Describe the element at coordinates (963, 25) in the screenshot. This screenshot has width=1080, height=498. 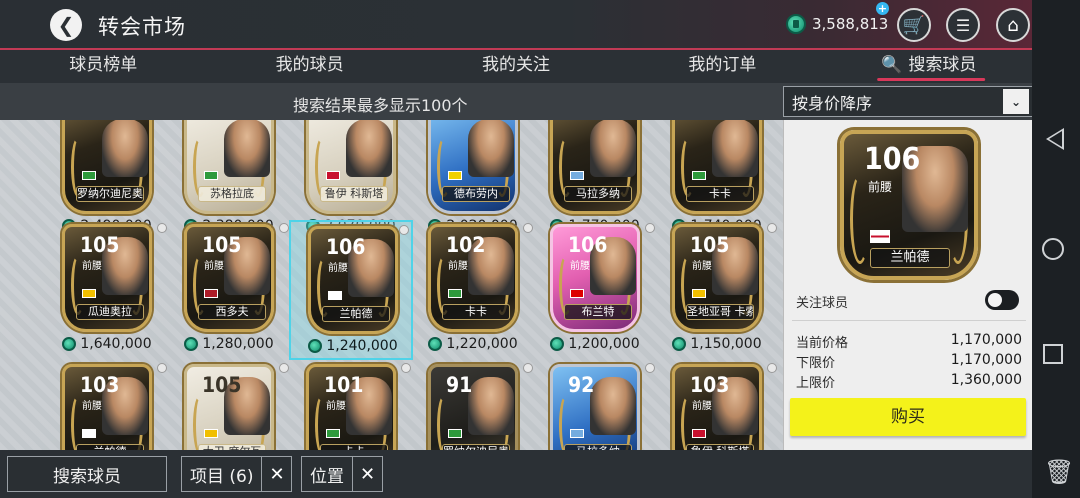
I see `checklist-button: ☰` at that location.